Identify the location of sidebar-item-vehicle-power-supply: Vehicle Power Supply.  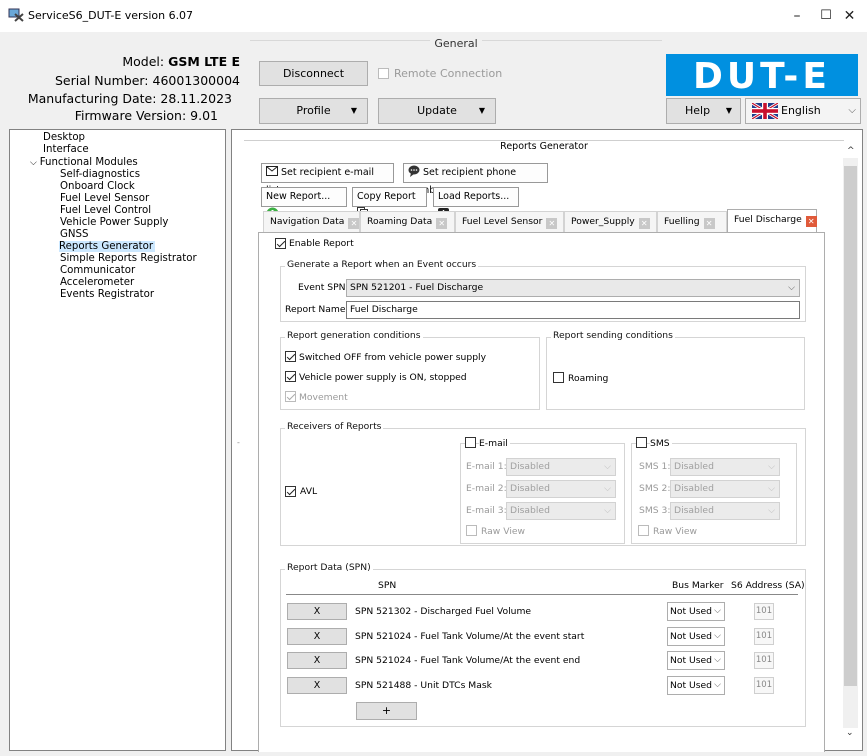
(114, 222).